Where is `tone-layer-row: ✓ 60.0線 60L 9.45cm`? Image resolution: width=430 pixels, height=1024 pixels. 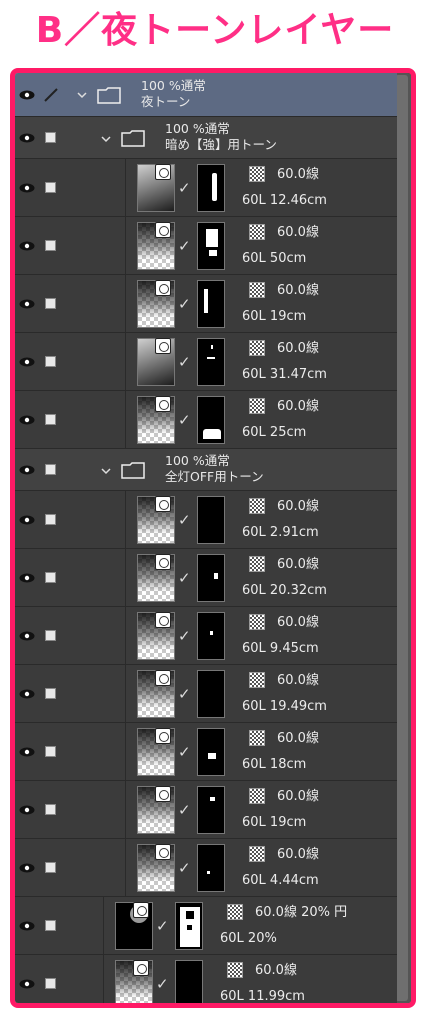 tone-layer-row: ✓ 60.0線 60L 9.45cm is located at coordinates (206, 636).